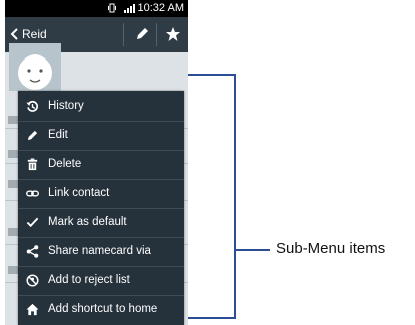  I want to click on signal-bars-icon, so click(129, 8).